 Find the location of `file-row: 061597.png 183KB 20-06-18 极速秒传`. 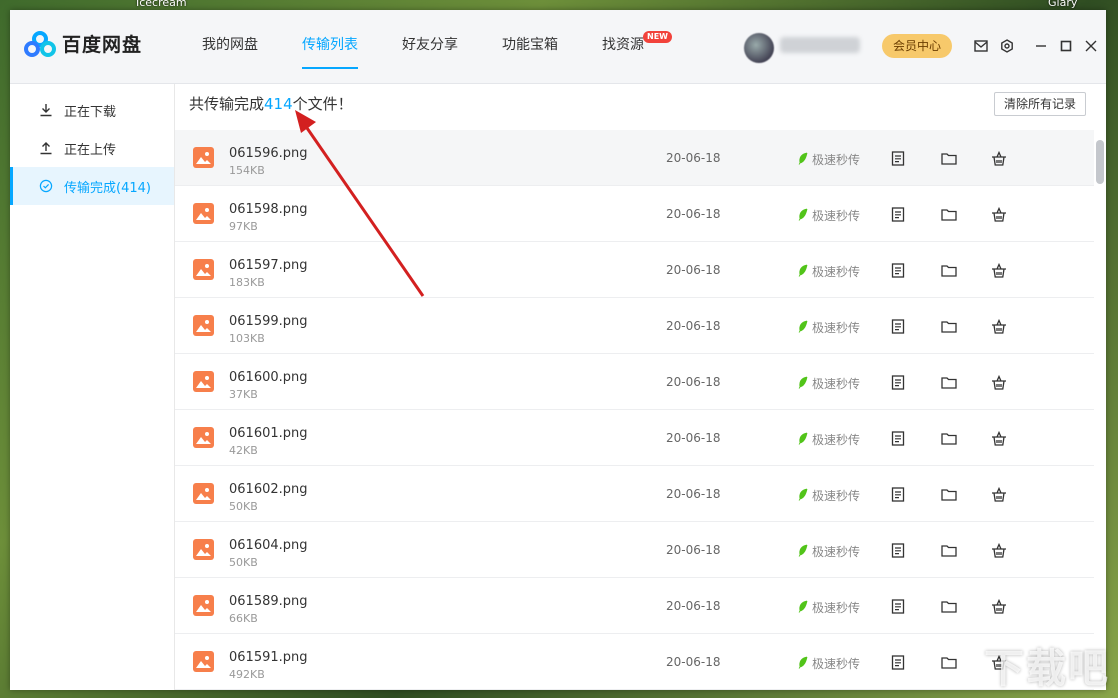

file-row: 061597.png 183KB 20-06-18 极速秒传 is located at coordinates (634, 270).